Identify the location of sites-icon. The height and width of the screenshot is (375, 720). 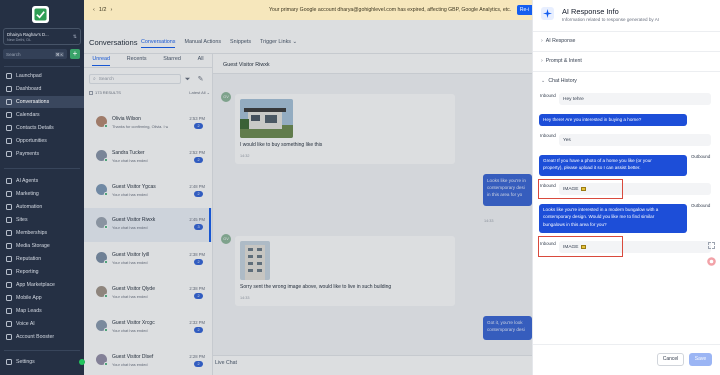
(9, 220).